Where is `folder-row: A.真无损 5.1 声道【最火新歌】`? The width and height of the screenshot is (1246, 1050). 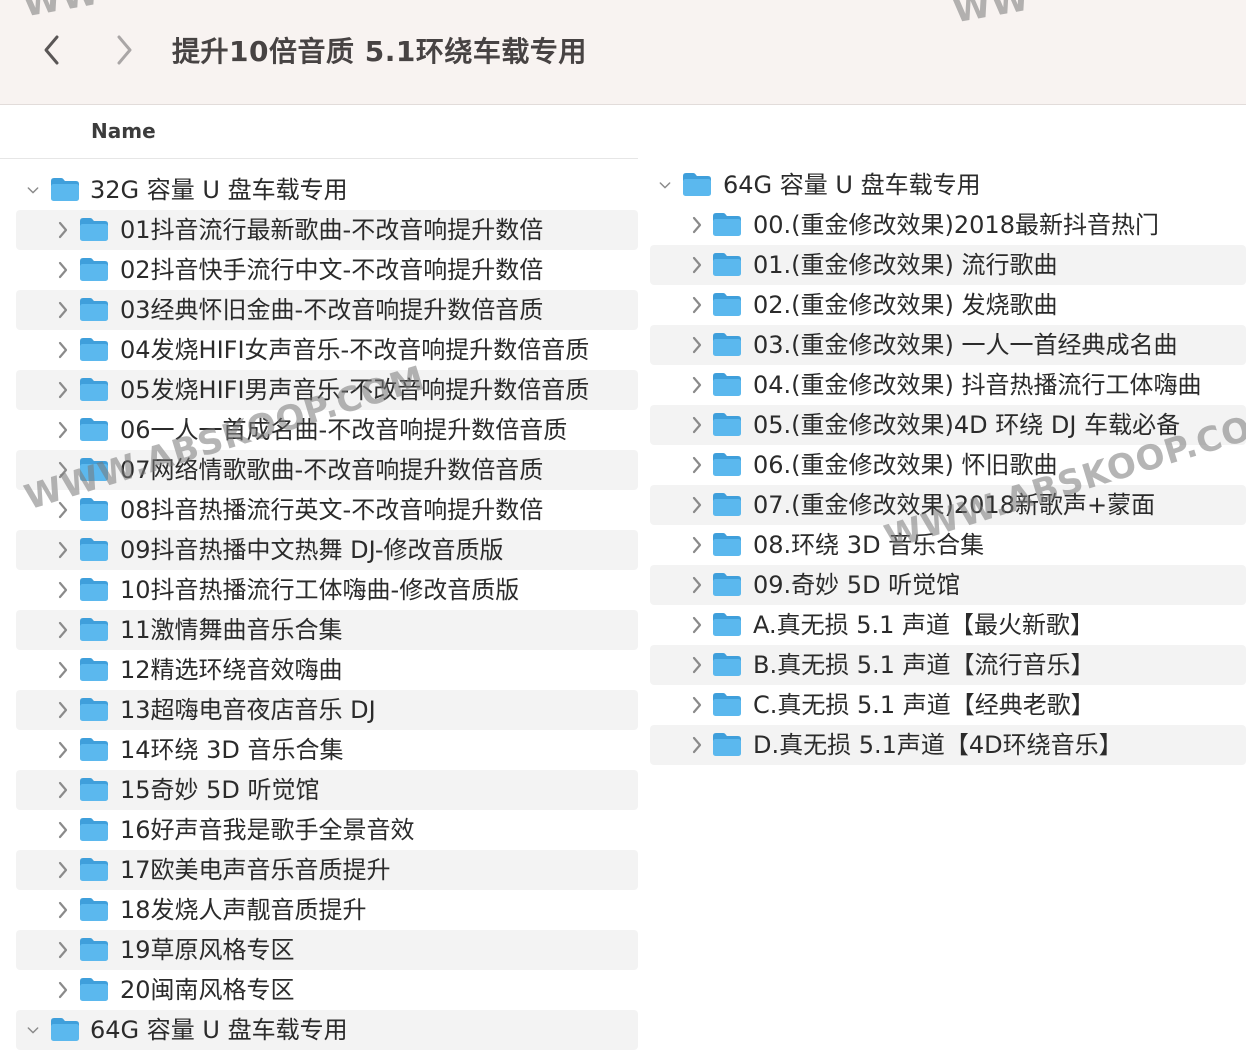 folder-row: A.真无损 5.1 声道【最火新歌】 is located at coordinates (948, 625).